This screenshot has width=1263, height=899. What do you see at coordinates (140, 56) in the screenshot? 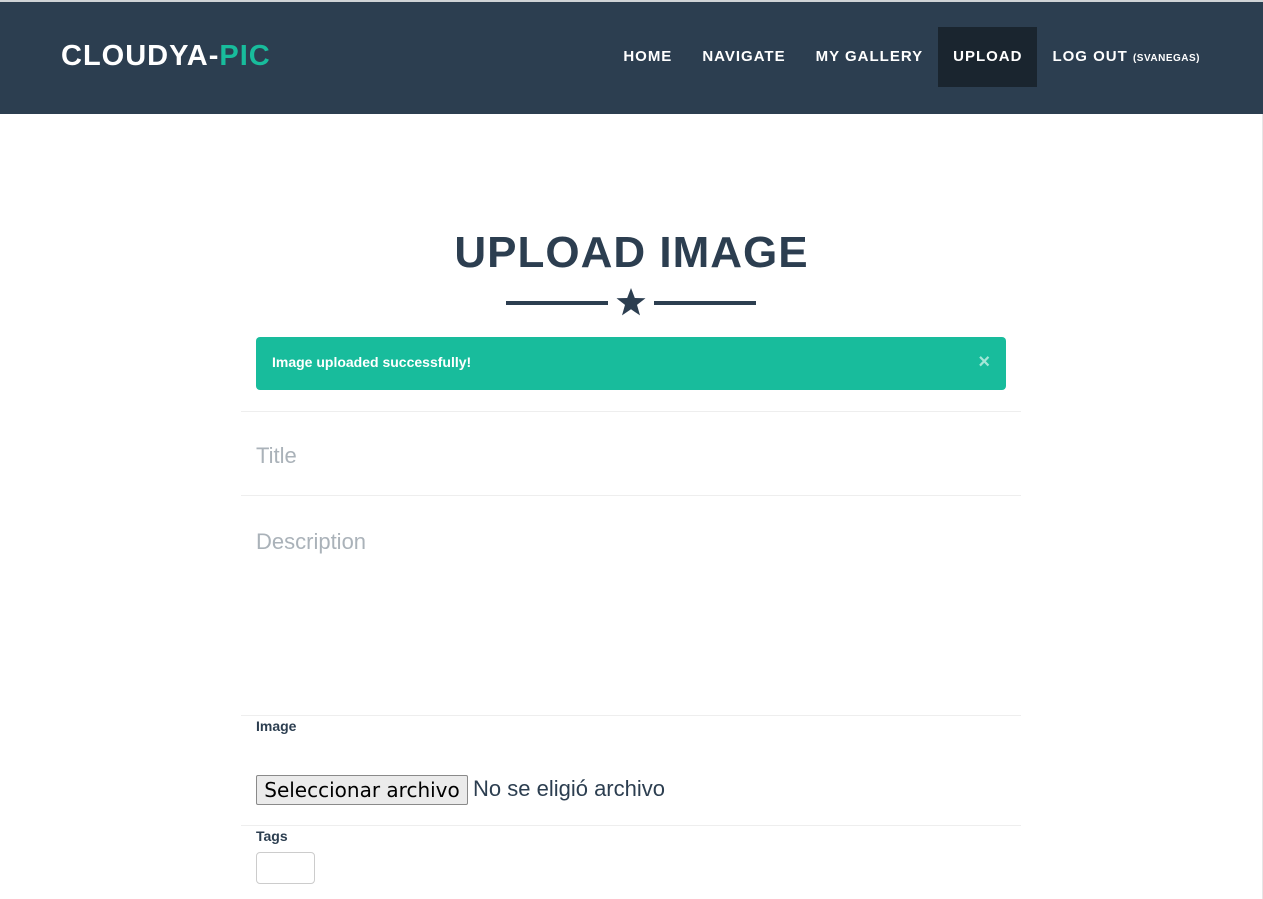
I see `brand-main-text: CLOUDYA-` at bounding box center [140, 56].